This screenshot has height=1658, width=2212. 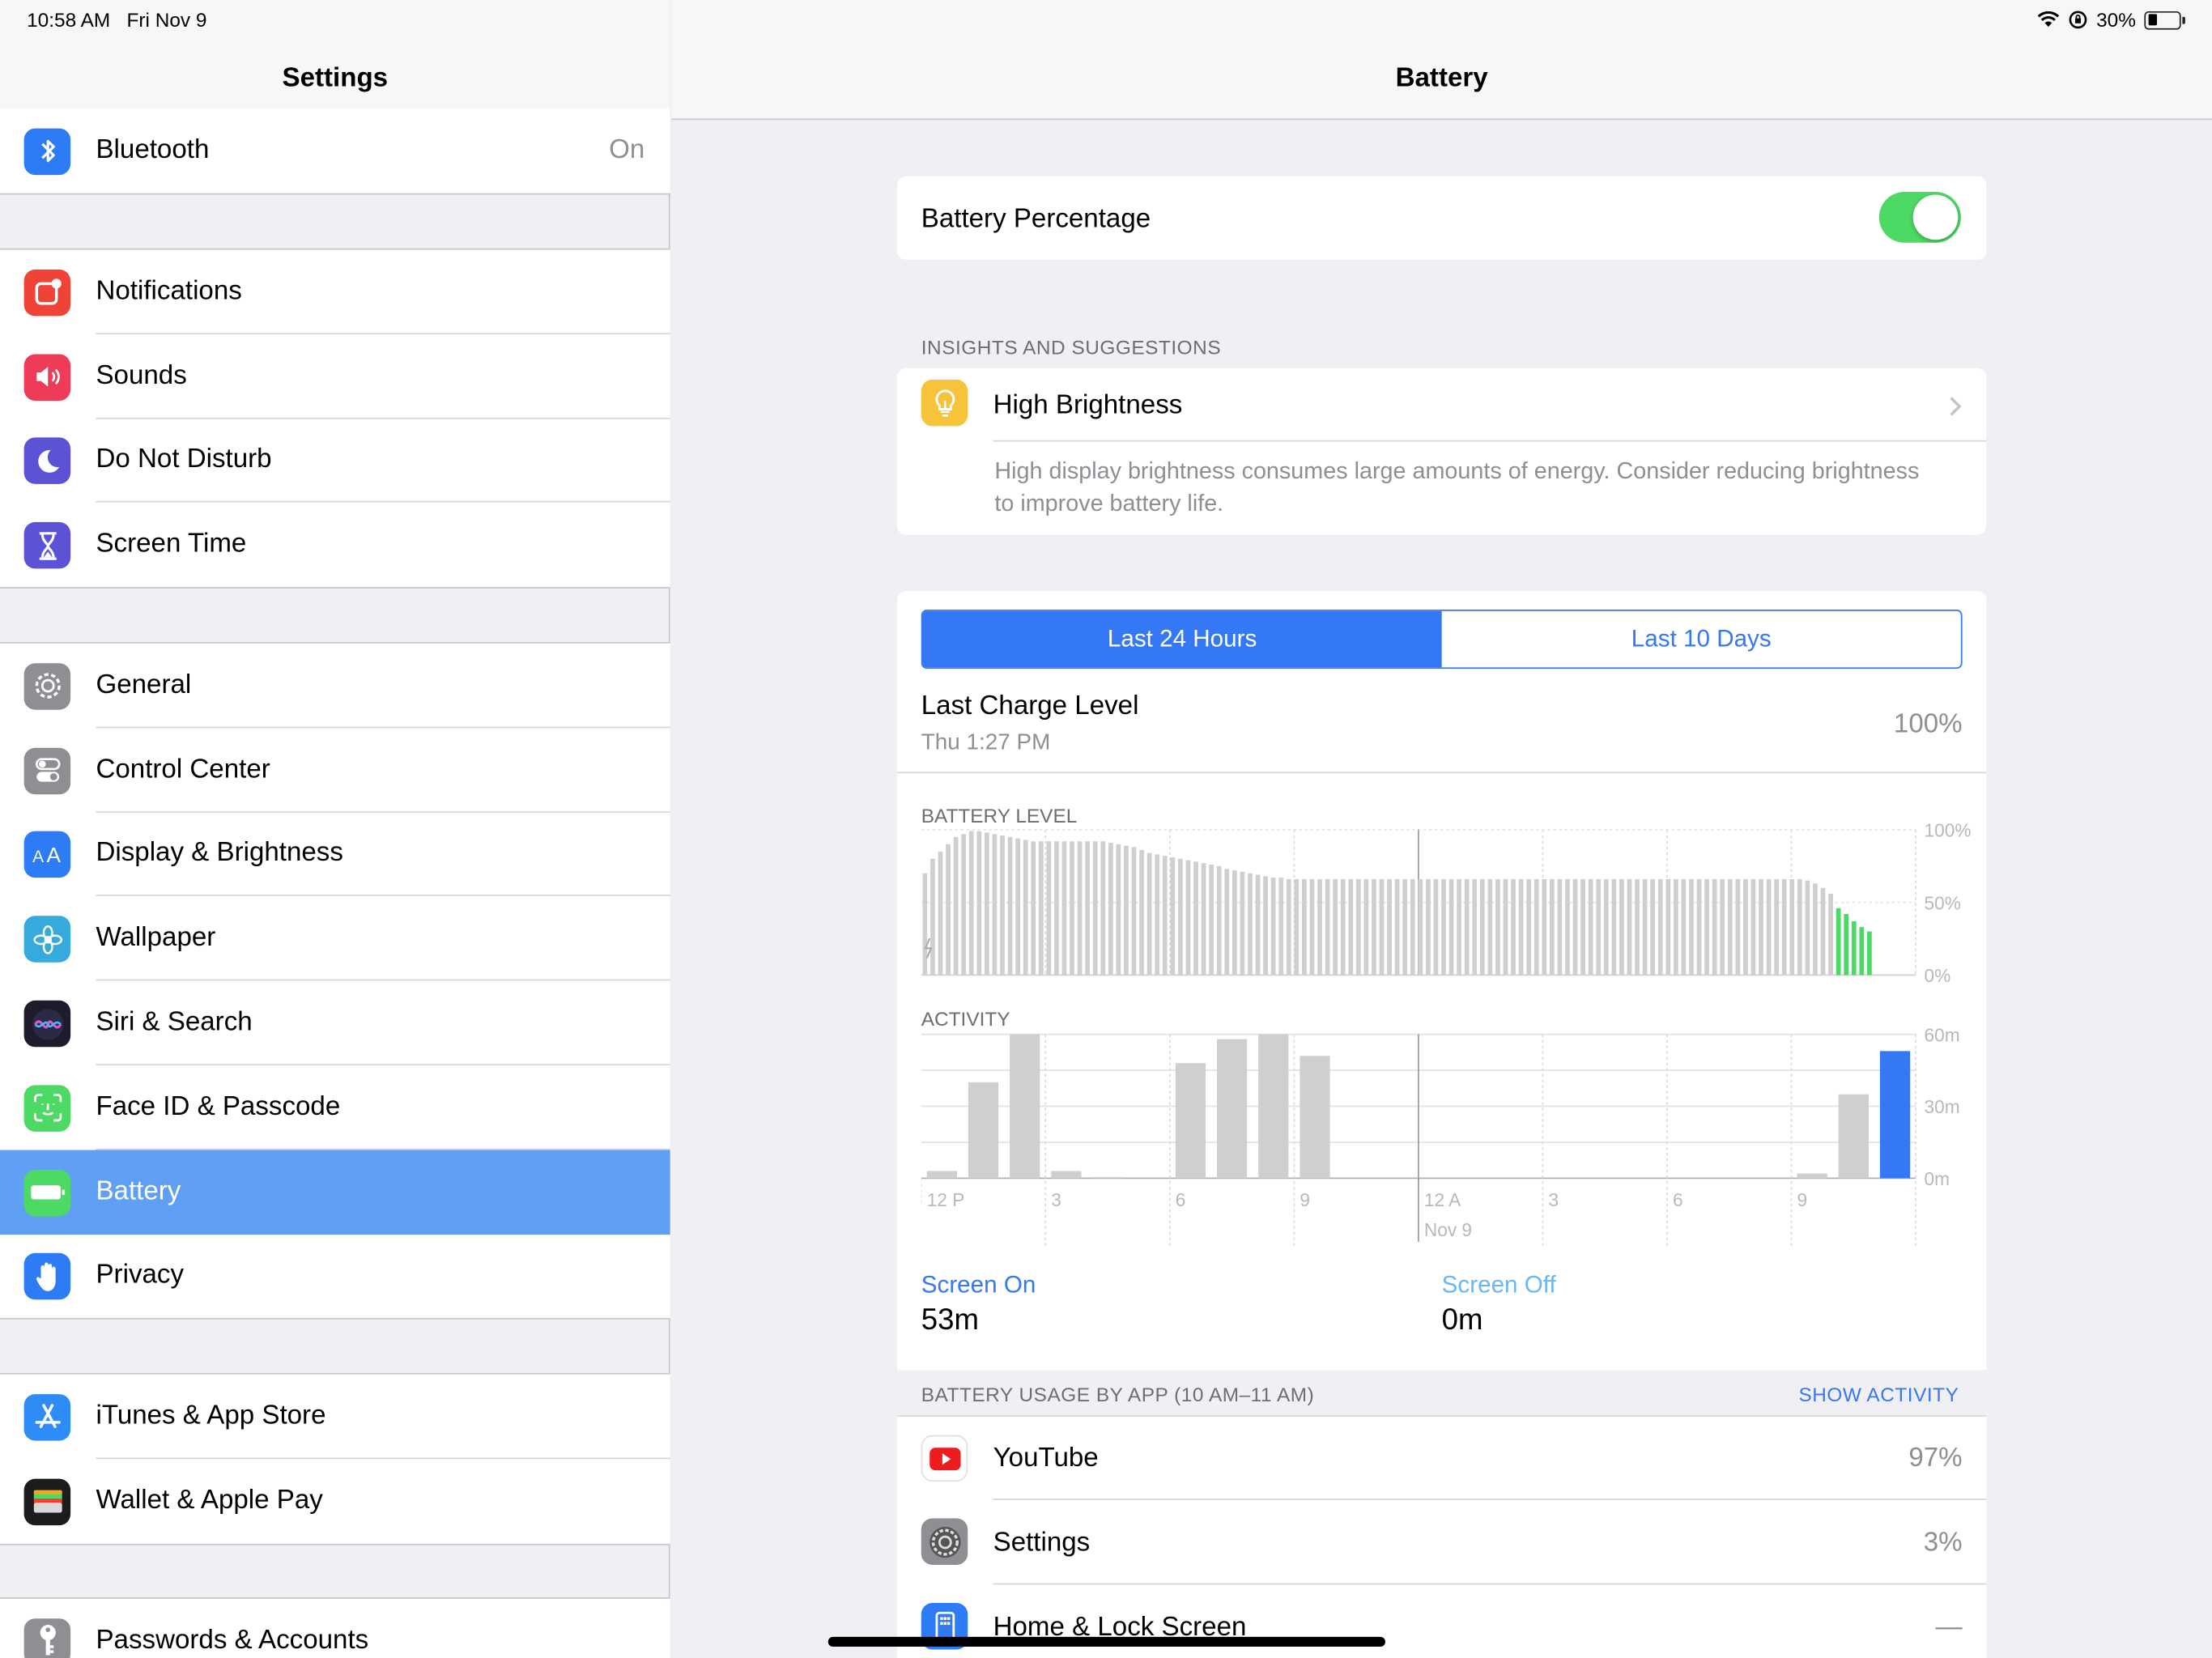 What do you see at coordinates (1442, 1542) in the screenshot?
I see `app-row-settings: Settings 3%` at bounding box center [1442, 1542].